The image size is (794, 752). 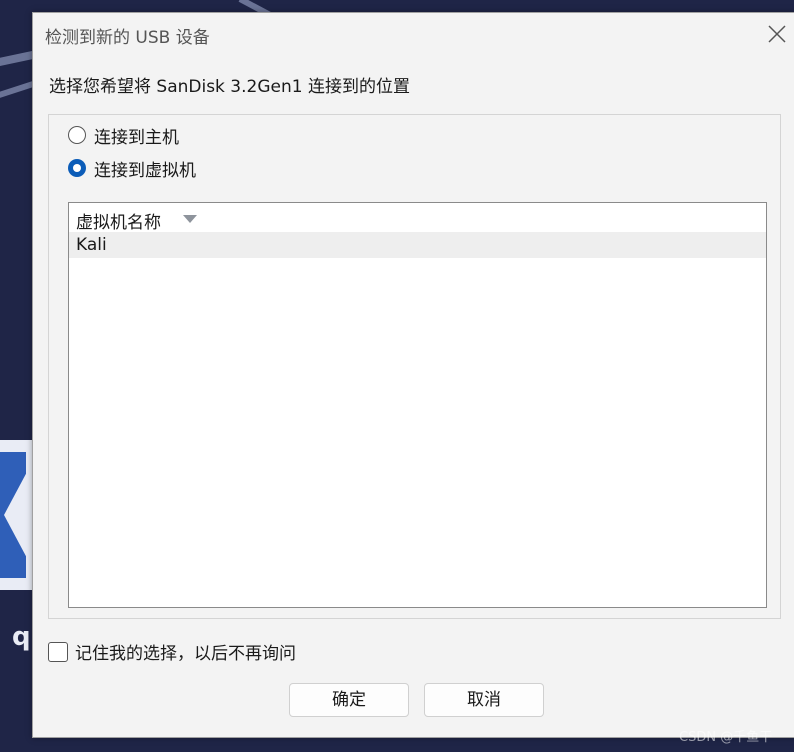 I want to click on remember-choice-option: 记住我的选择，以后不再询问, so click(x=172, y=651).